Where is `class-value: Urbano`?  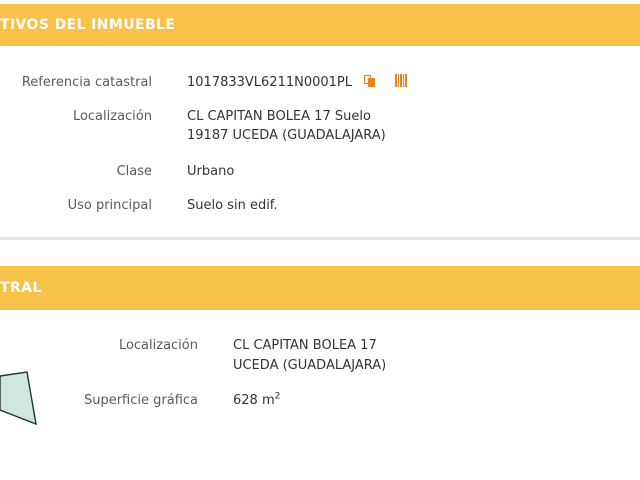
class-value: Urbano is located at coordinates (211, 171).